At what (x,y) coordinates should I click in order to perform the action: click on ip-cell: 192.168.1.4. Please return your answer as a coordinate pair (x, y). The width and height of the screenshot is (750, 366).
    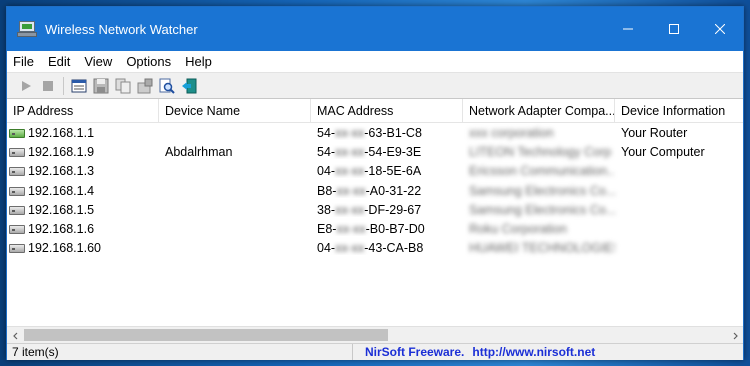
    Looking at the image, I should click on (61, 190).